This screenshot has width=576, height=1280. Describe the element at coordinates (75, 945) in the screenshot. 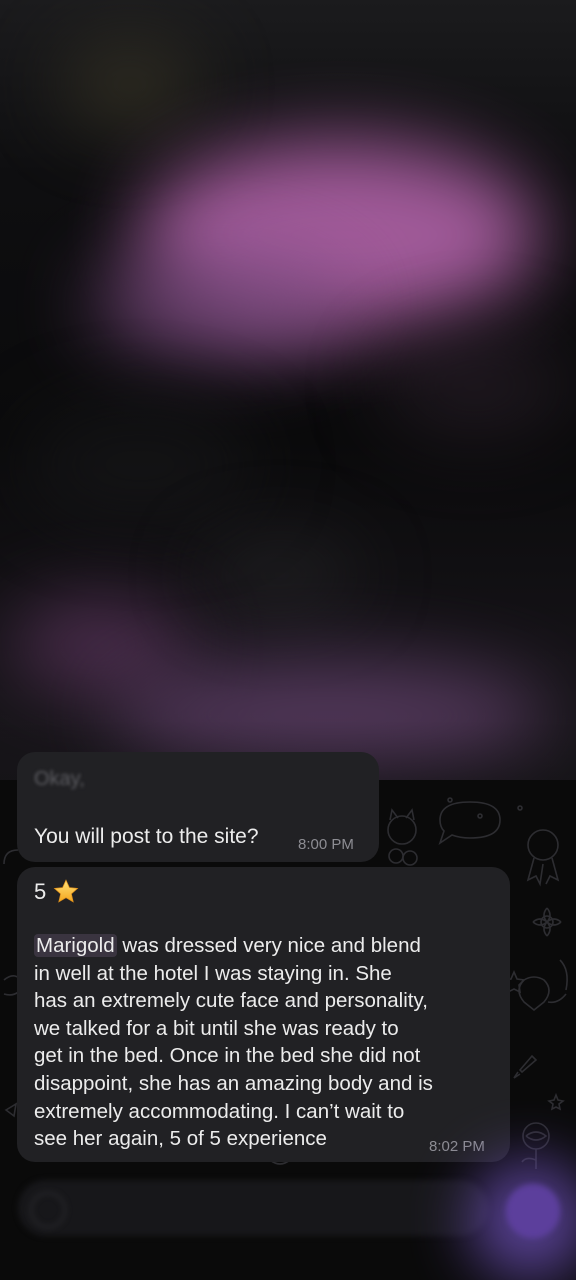

I see `mention-tag: Marigold` at that location.